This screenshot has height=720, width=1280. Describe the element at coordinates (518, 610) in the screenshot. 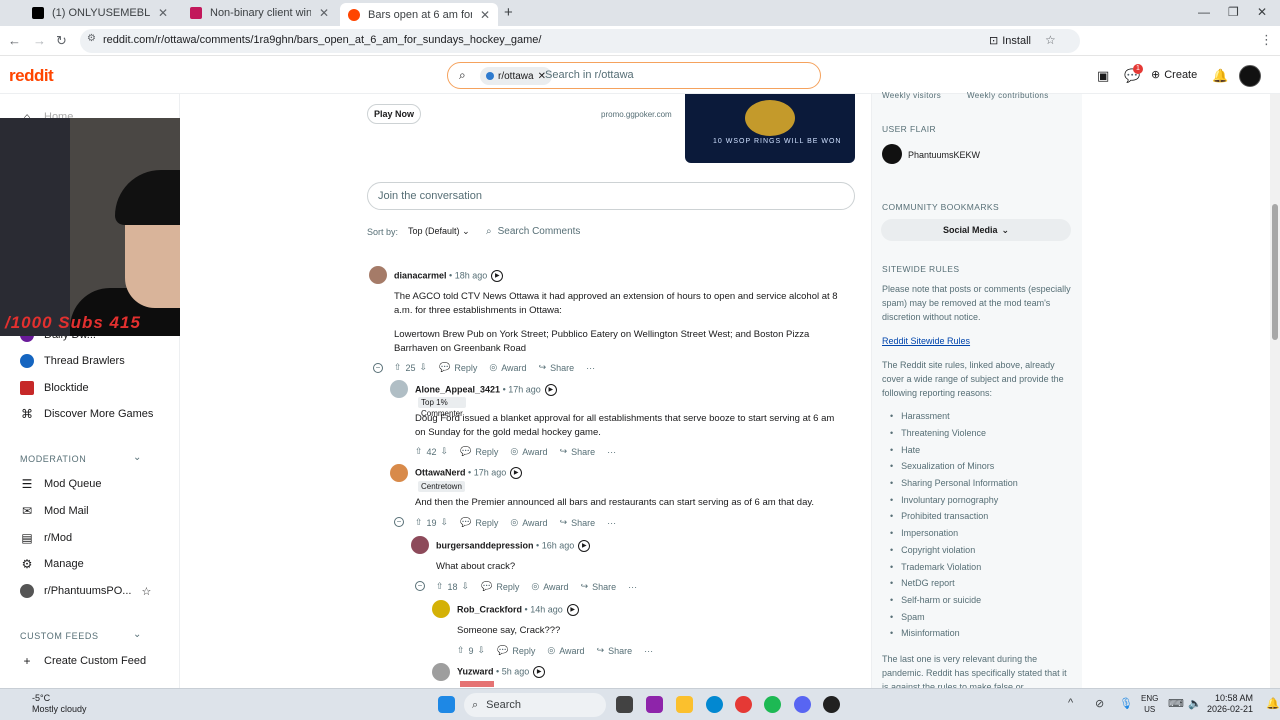

I see `comment-author: Rob_Crackford • 14h ago ▶` at that location.